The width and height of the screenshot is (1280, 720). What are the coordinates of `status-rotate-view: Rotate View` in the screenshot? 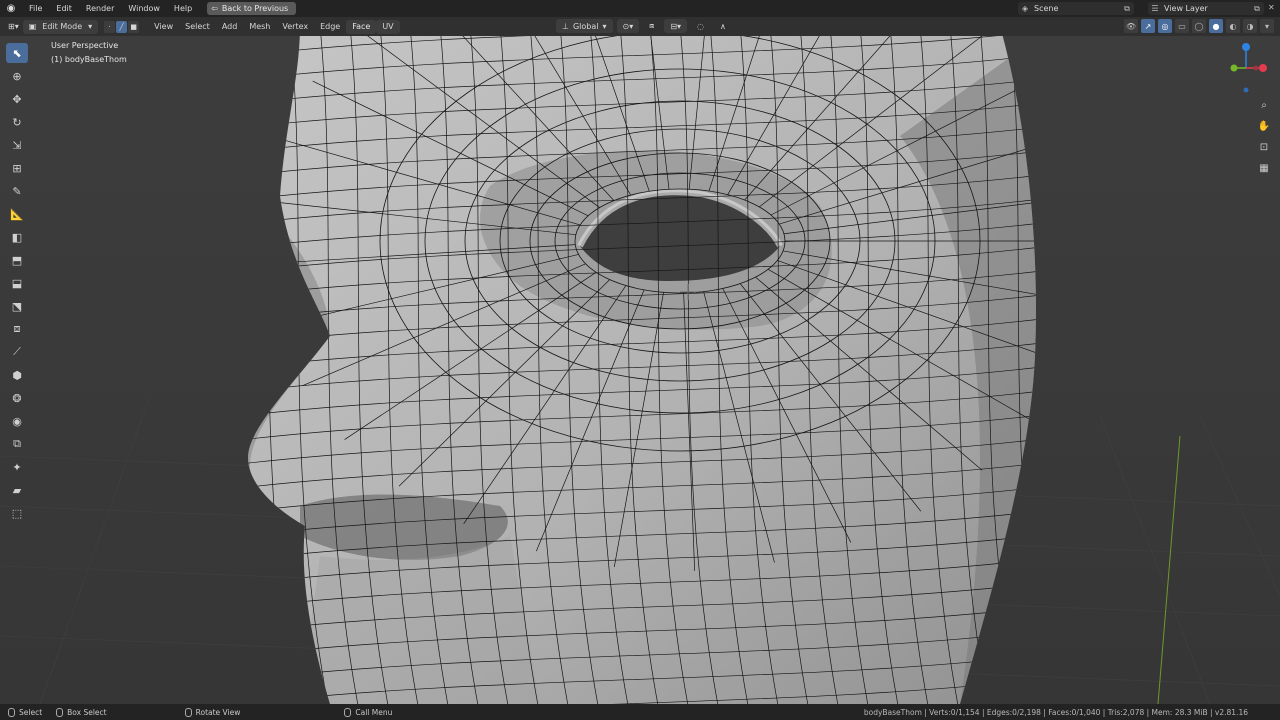 It's located at (212, 712).